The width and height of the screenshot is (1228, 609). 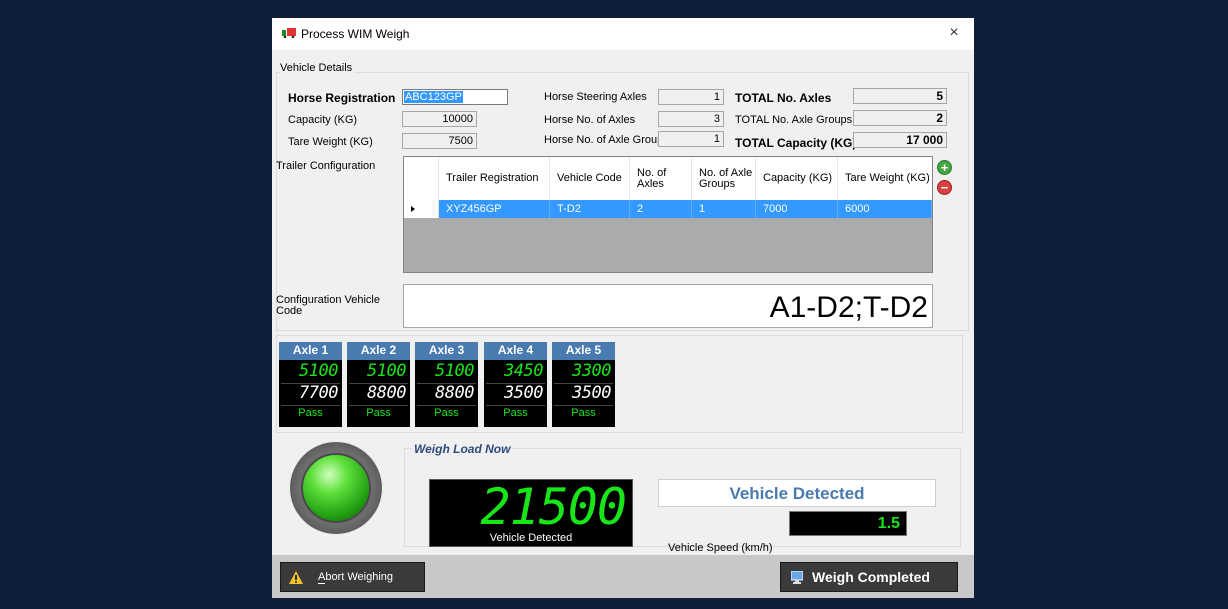 I want to click on capacity-field: 10000, so click(x=439, y=119).